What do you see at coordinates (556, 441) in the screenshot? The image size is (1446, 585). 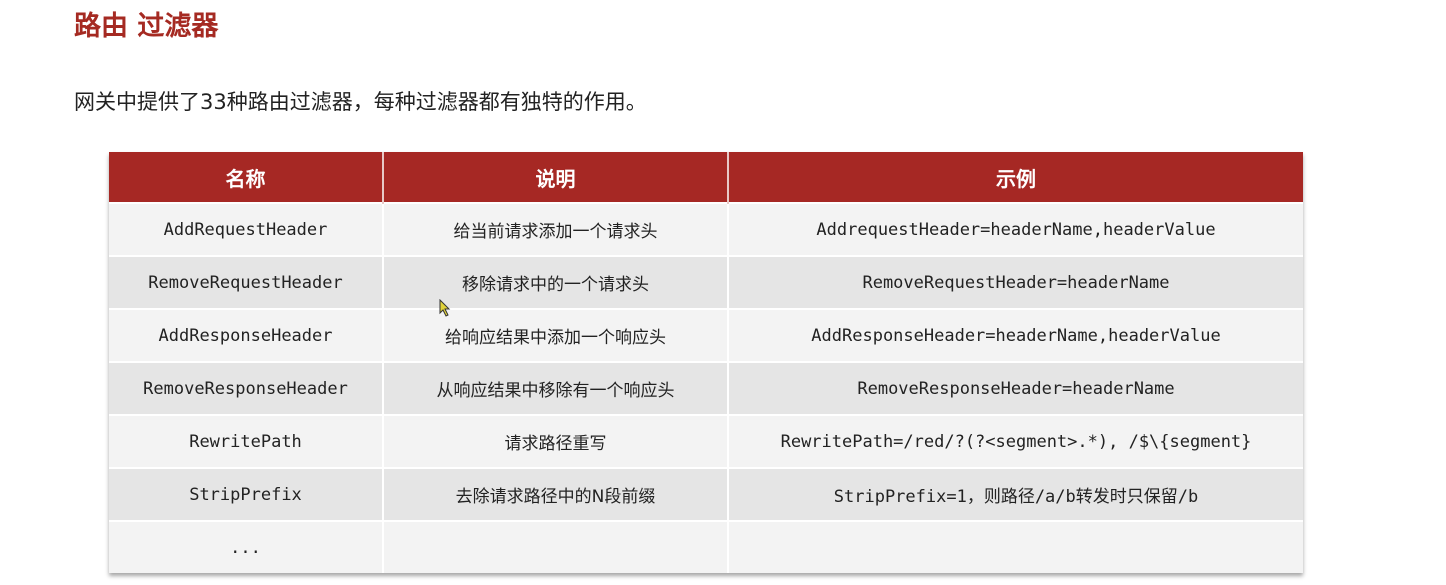 I see `cell-description: 请求路径重写` at bounding box center [556, 441].